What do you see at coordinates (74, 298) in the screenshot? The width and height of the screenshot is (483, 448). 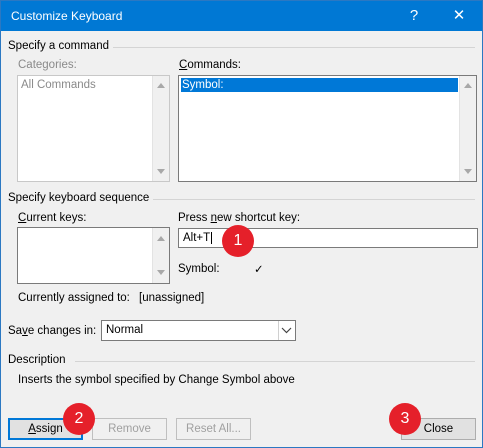 I see `currently-assigned-label: Currently assigned to:` at bounding box center [74, 298].